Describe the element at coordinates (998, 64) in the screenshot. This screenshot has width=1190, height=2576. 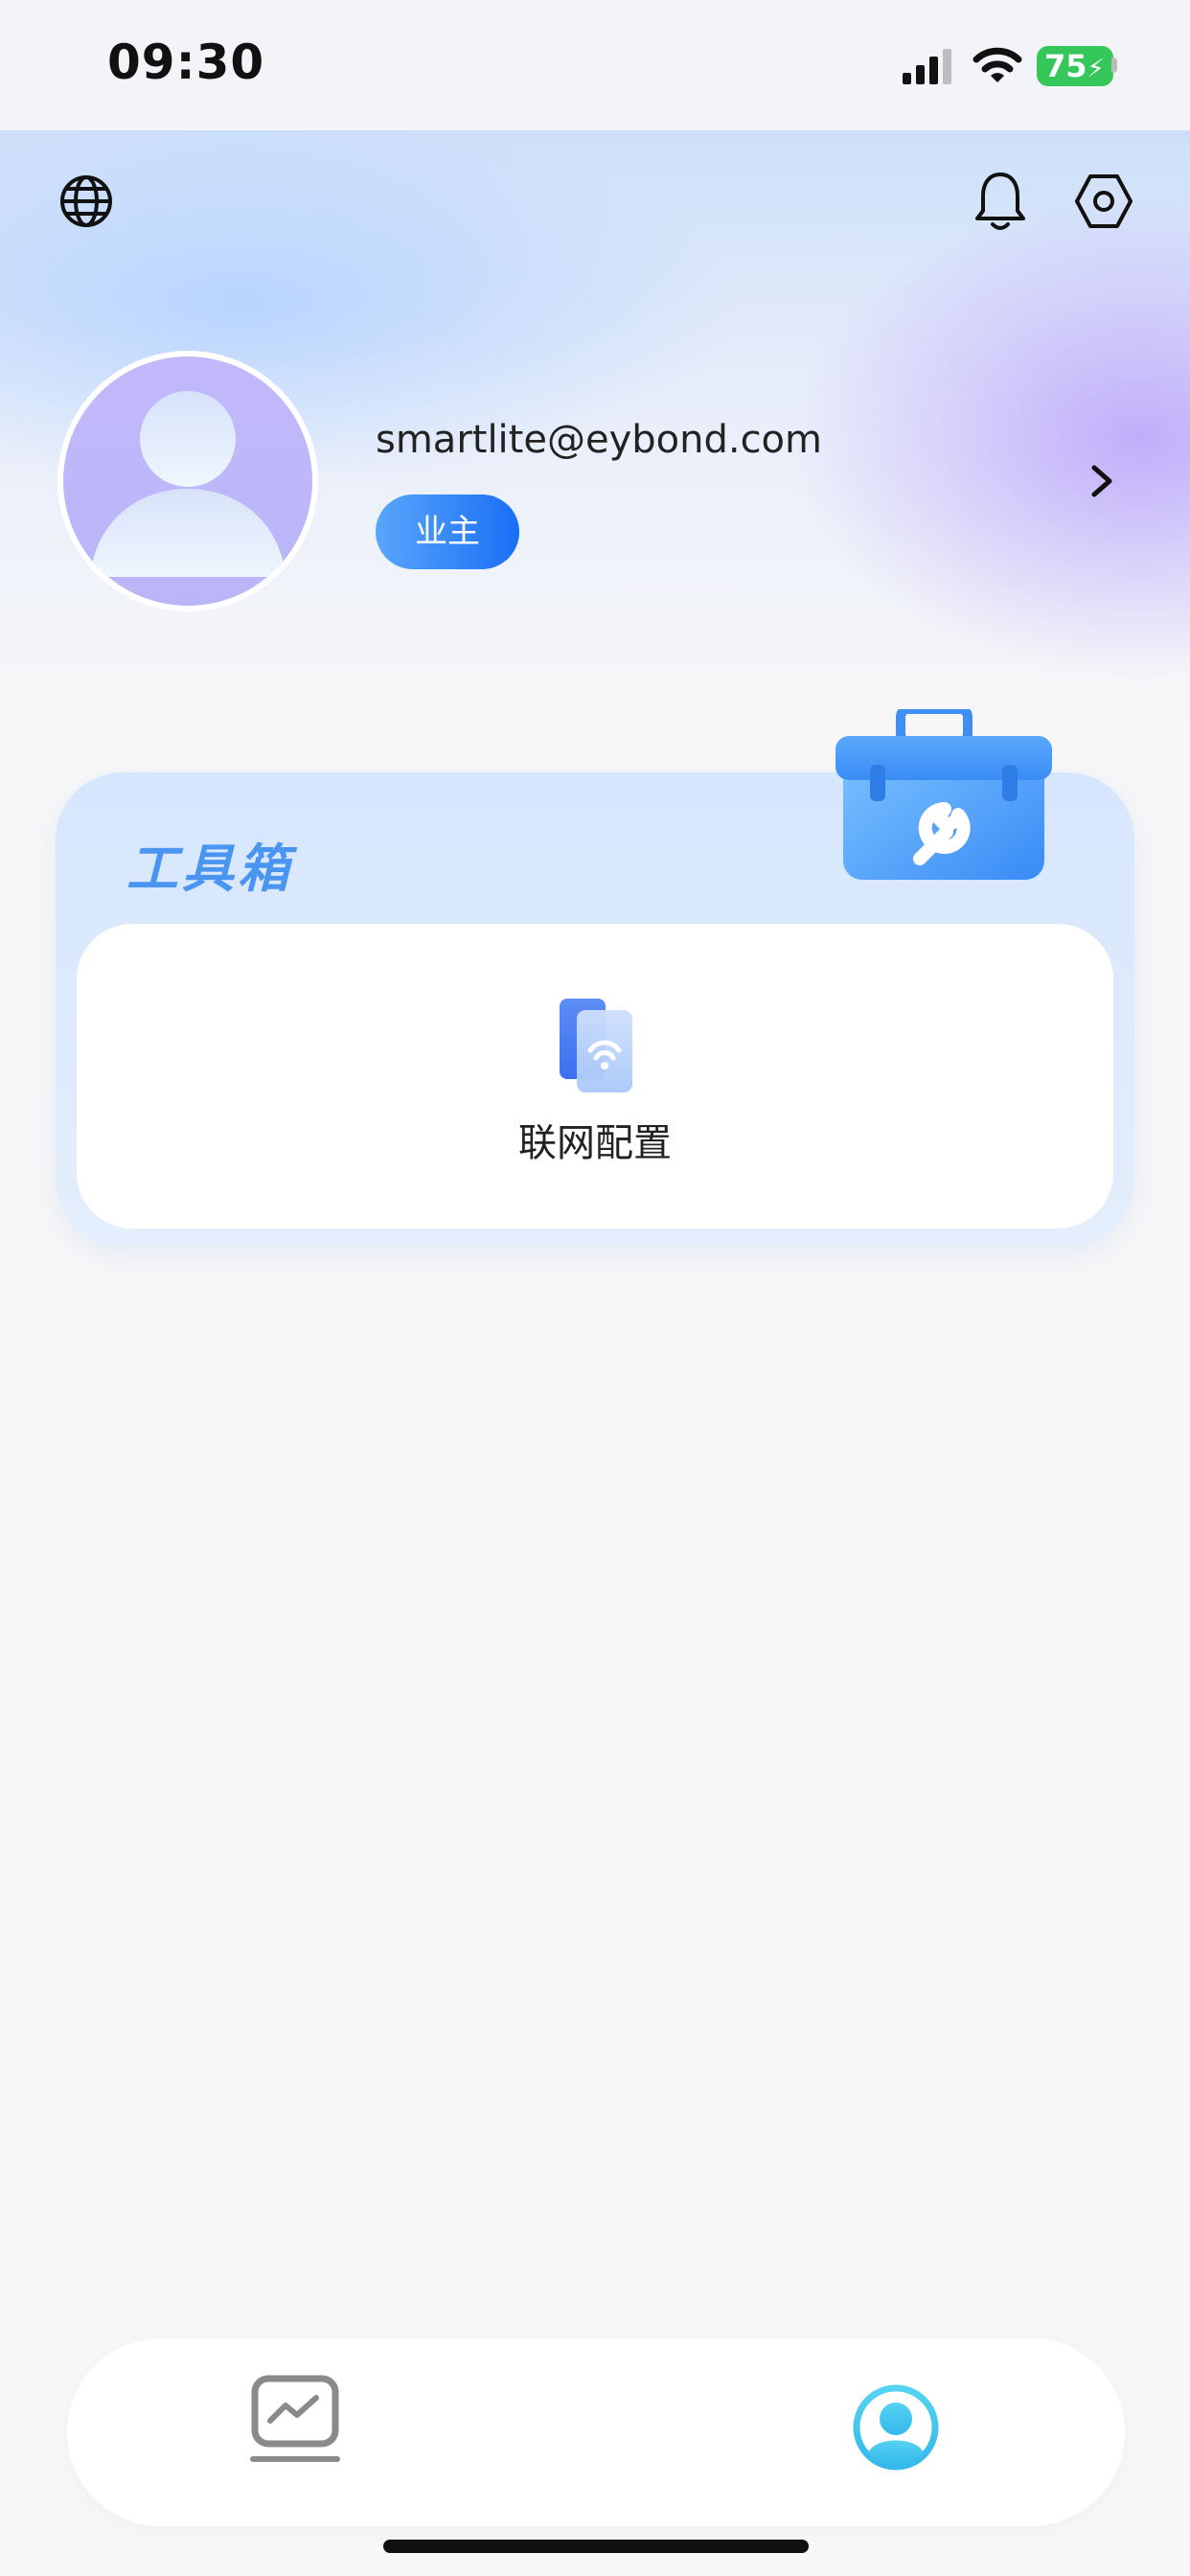
I see `wifi-icon` at that location.